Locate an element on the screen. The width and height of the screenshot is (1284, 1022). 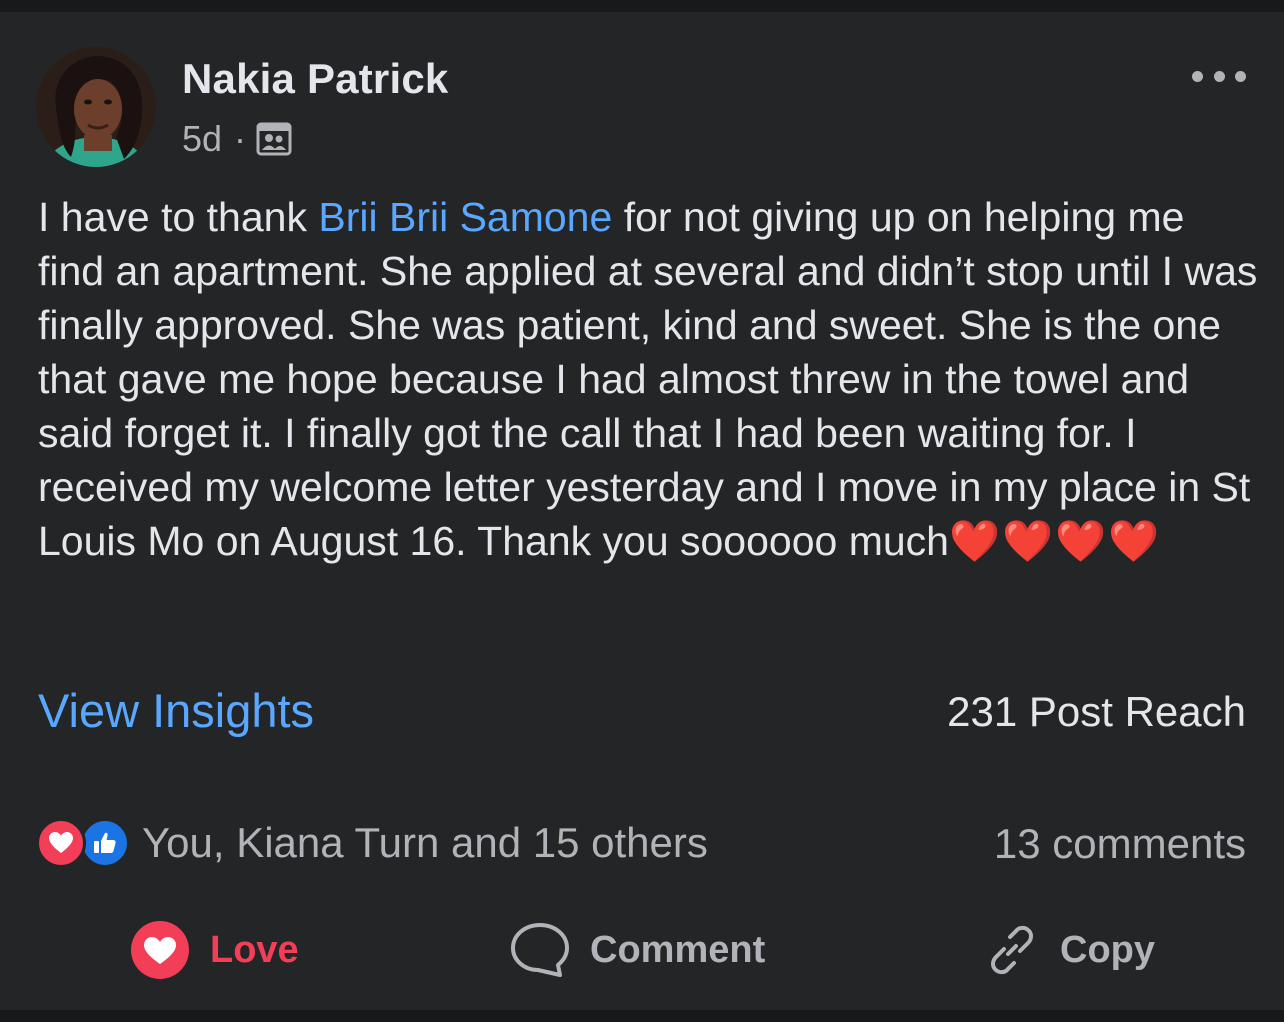
view-insights-link: View Insights is located at coordinates (176, 710).